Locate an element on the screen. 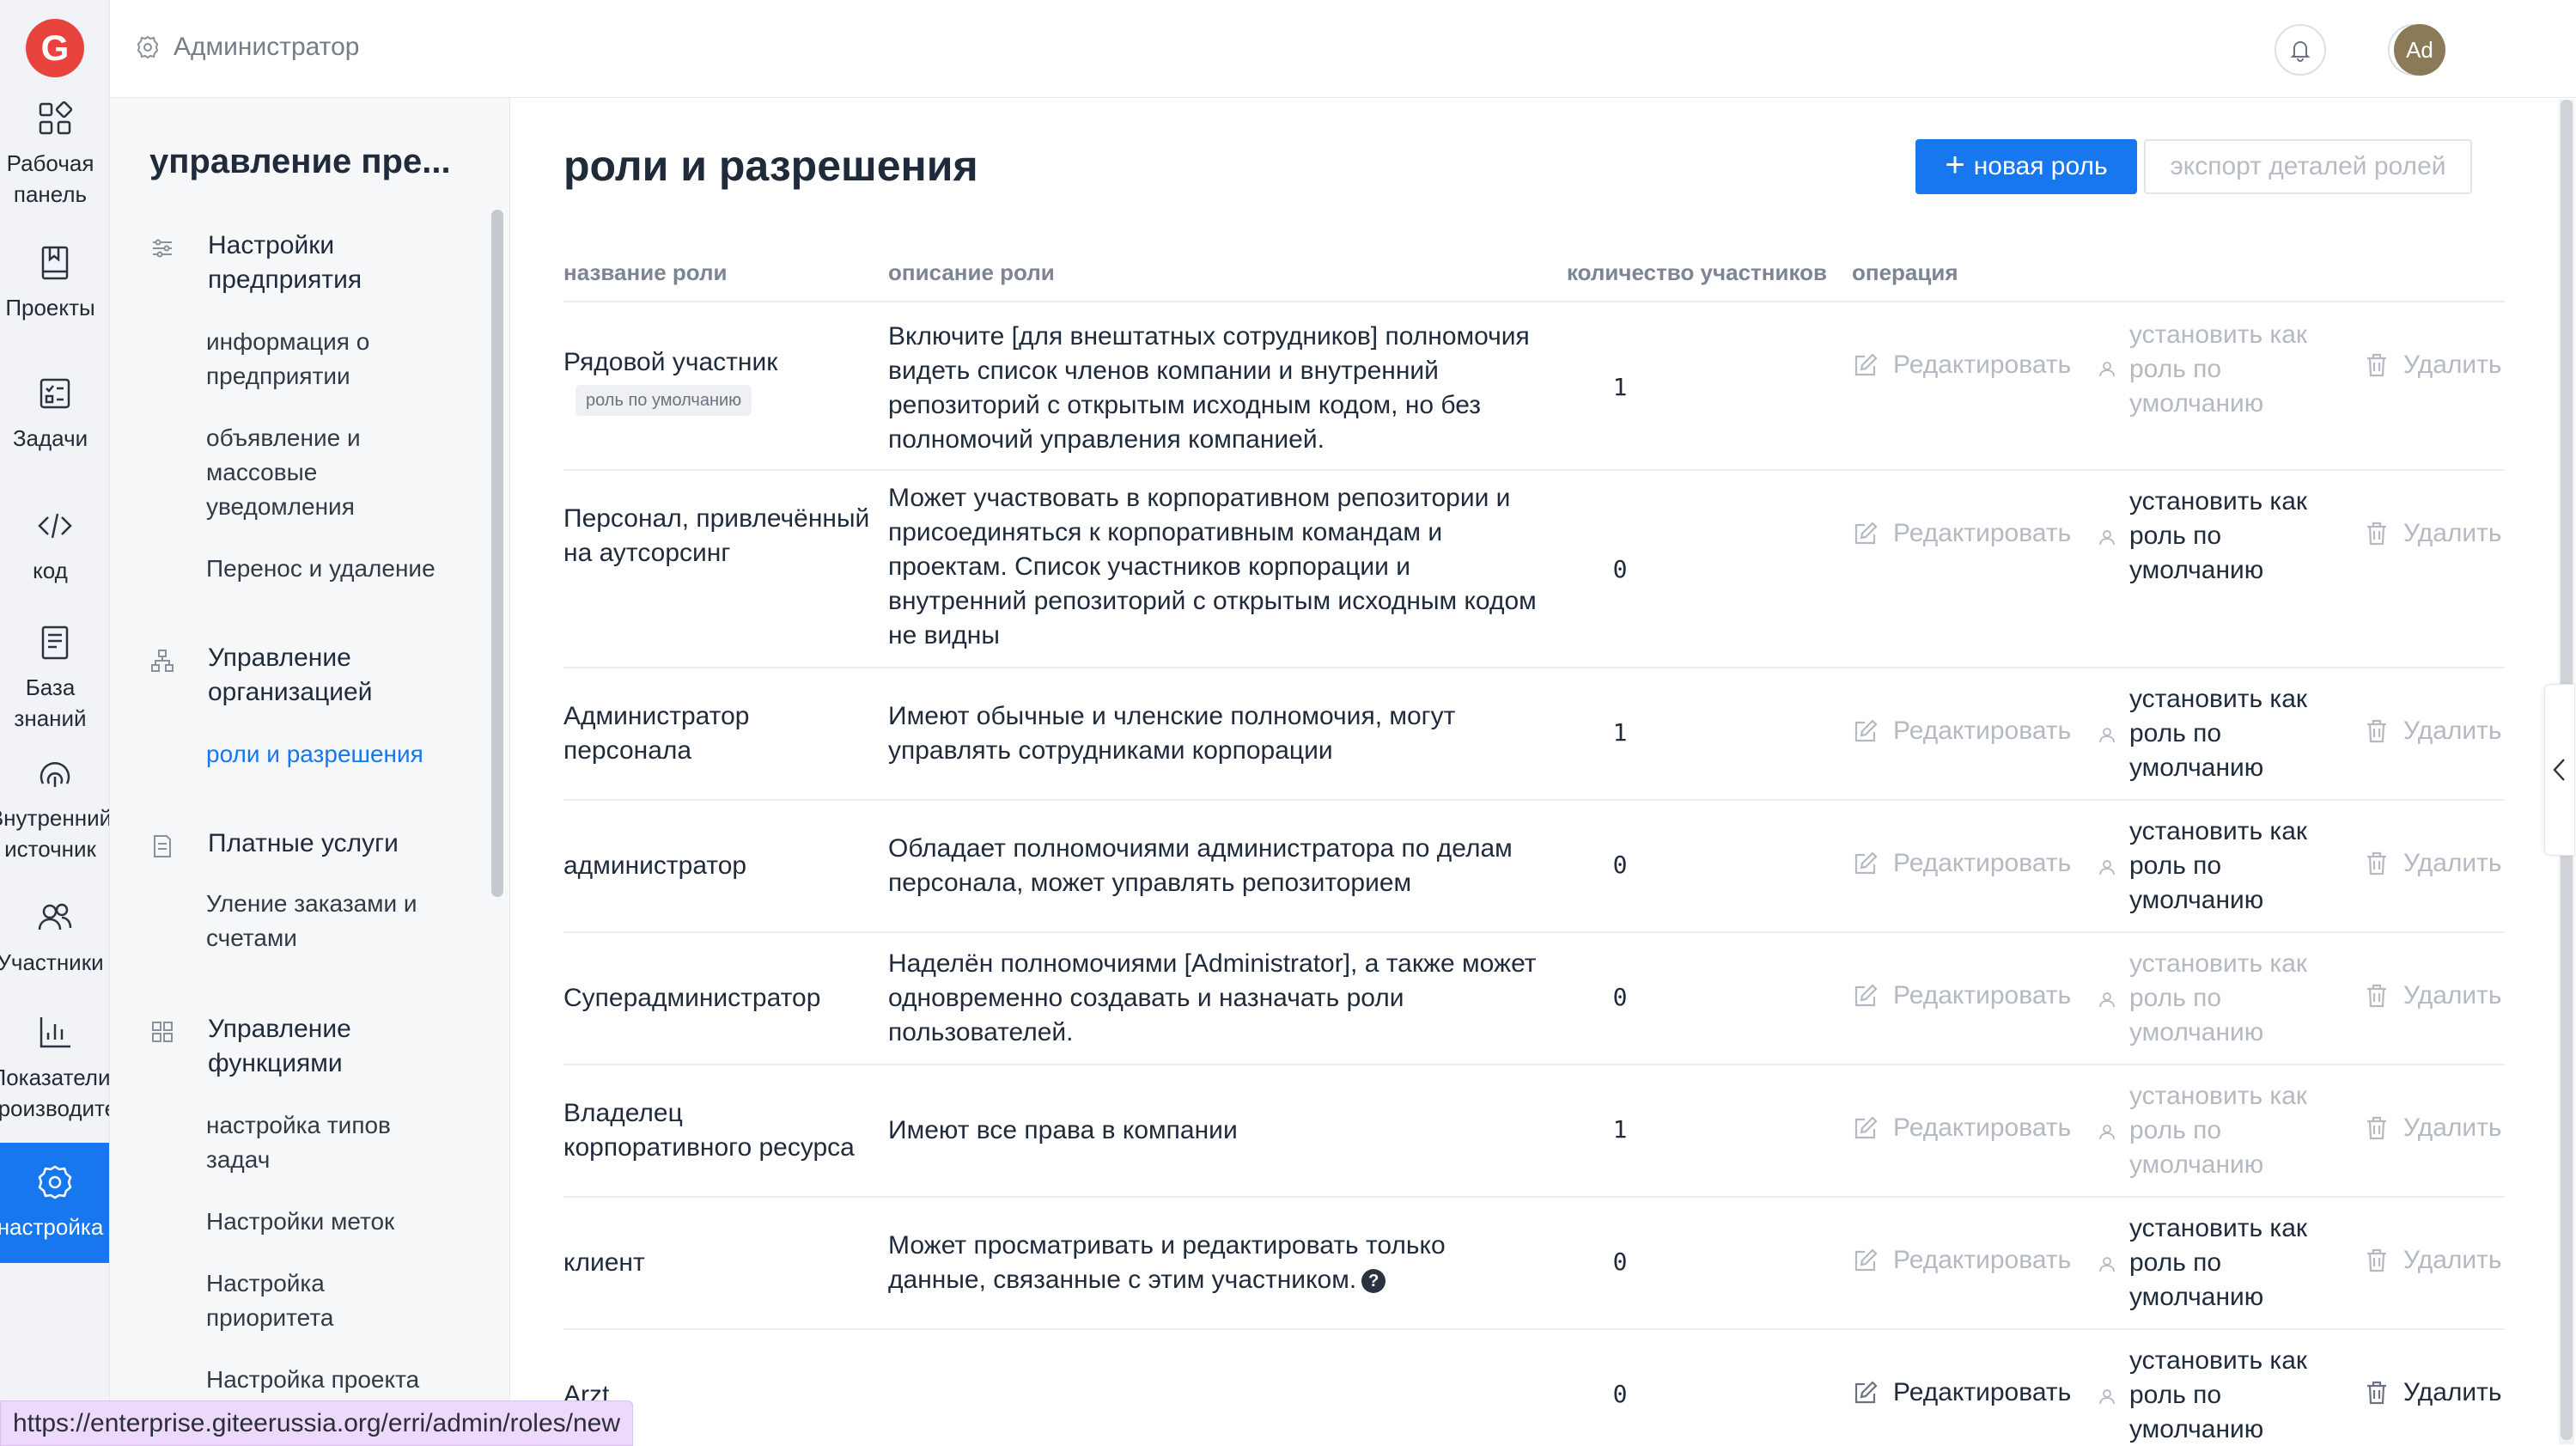  rail-item-code: код is located at coordinates (54, 546).